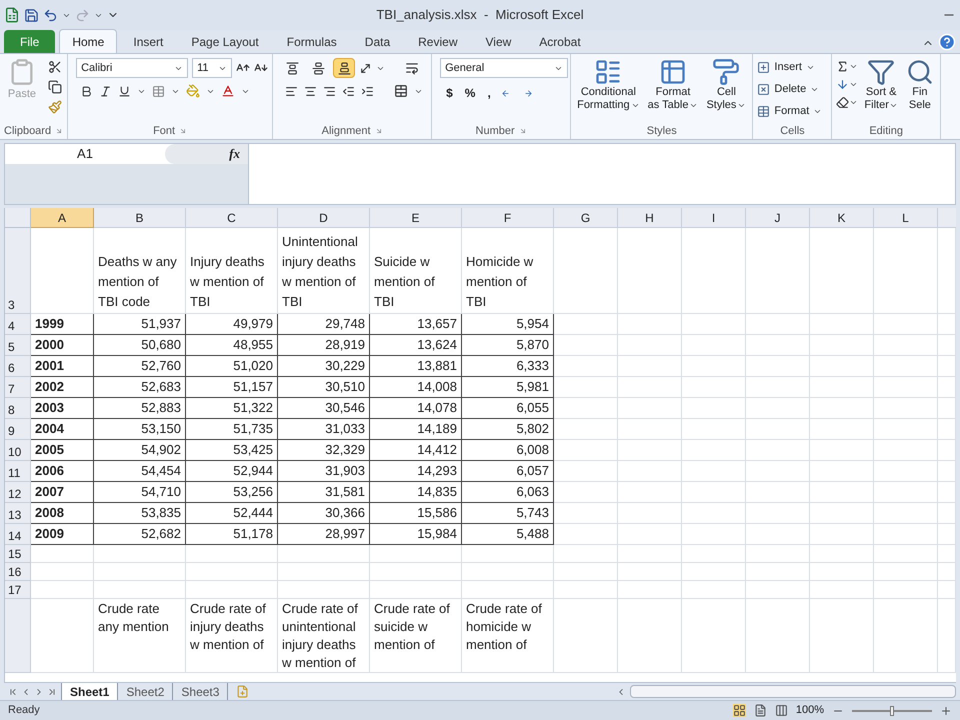  What do you see at coordinates (449, 93) in the screenshot?
I see `number-format-button: $` at bounding box center [449, 93].